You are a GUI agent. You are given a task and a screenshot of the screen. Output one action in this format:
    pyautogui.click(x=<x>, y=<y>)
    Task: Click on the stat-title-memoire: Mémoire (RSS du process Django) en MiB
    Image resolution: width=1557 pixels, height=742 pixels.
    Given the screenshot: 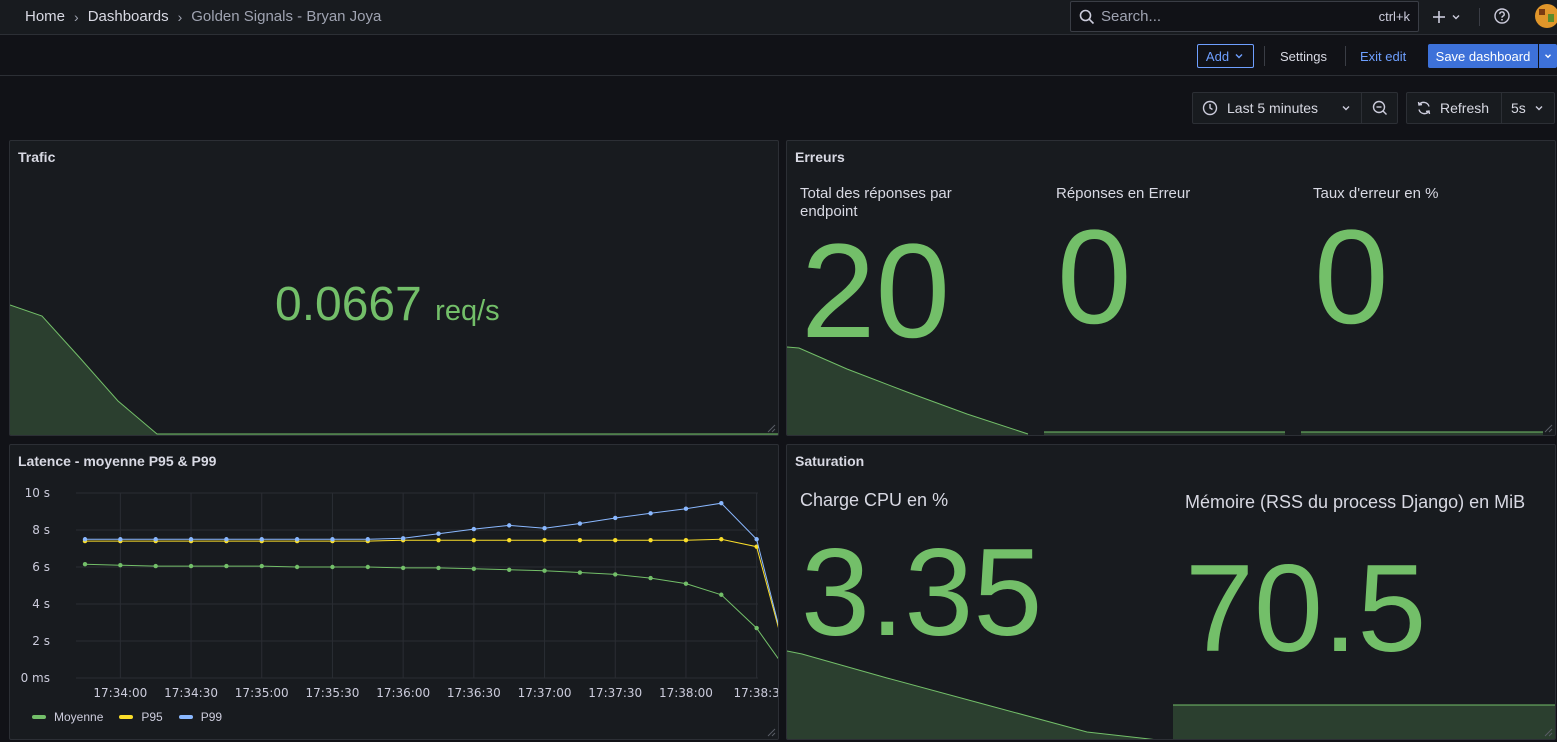 What is the action you would take?
    pyautogui.click(x=1355, y=502)
    